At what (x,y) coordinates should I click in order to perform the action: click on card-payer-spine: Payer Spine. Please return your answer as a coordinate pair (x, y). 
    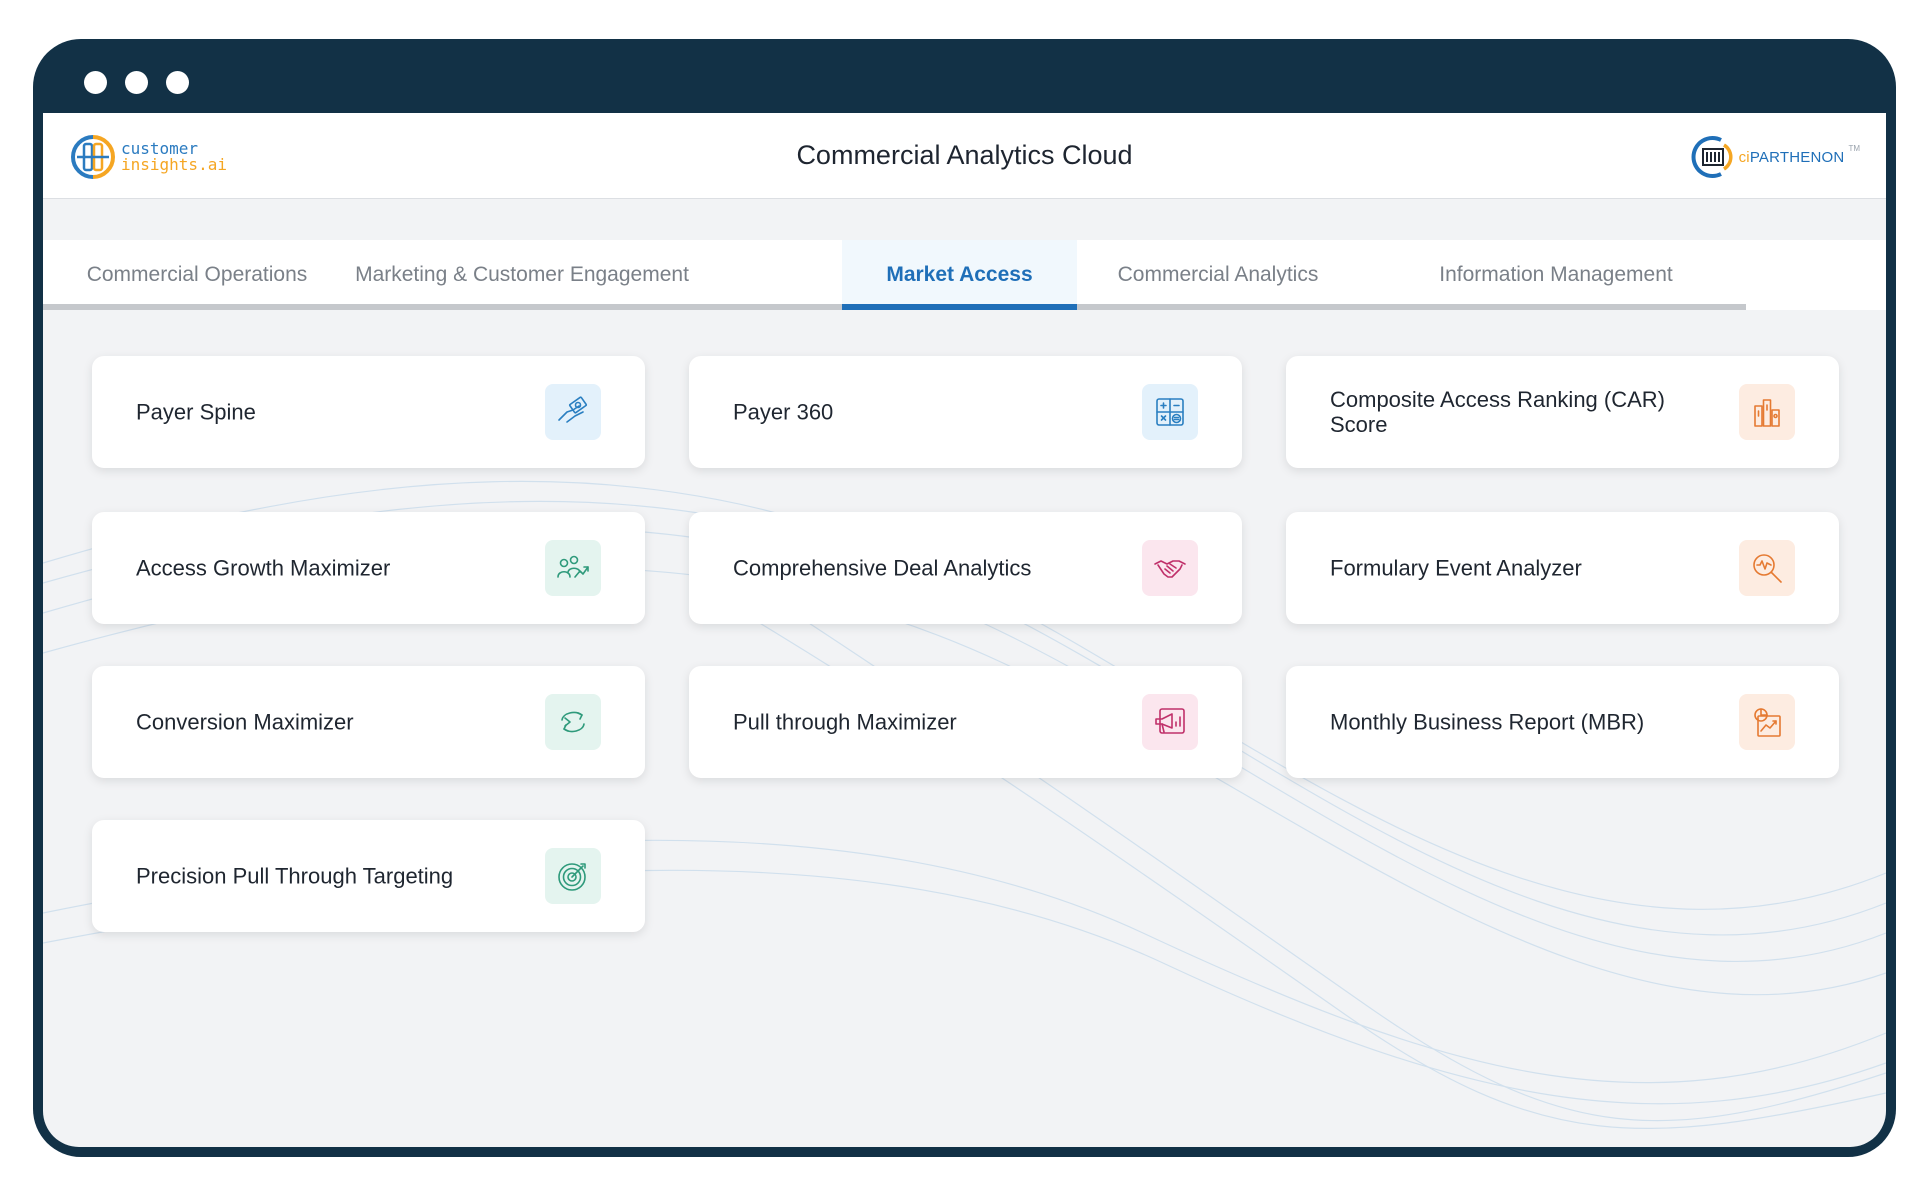
    Looking at the image, I should click on (368, 412).